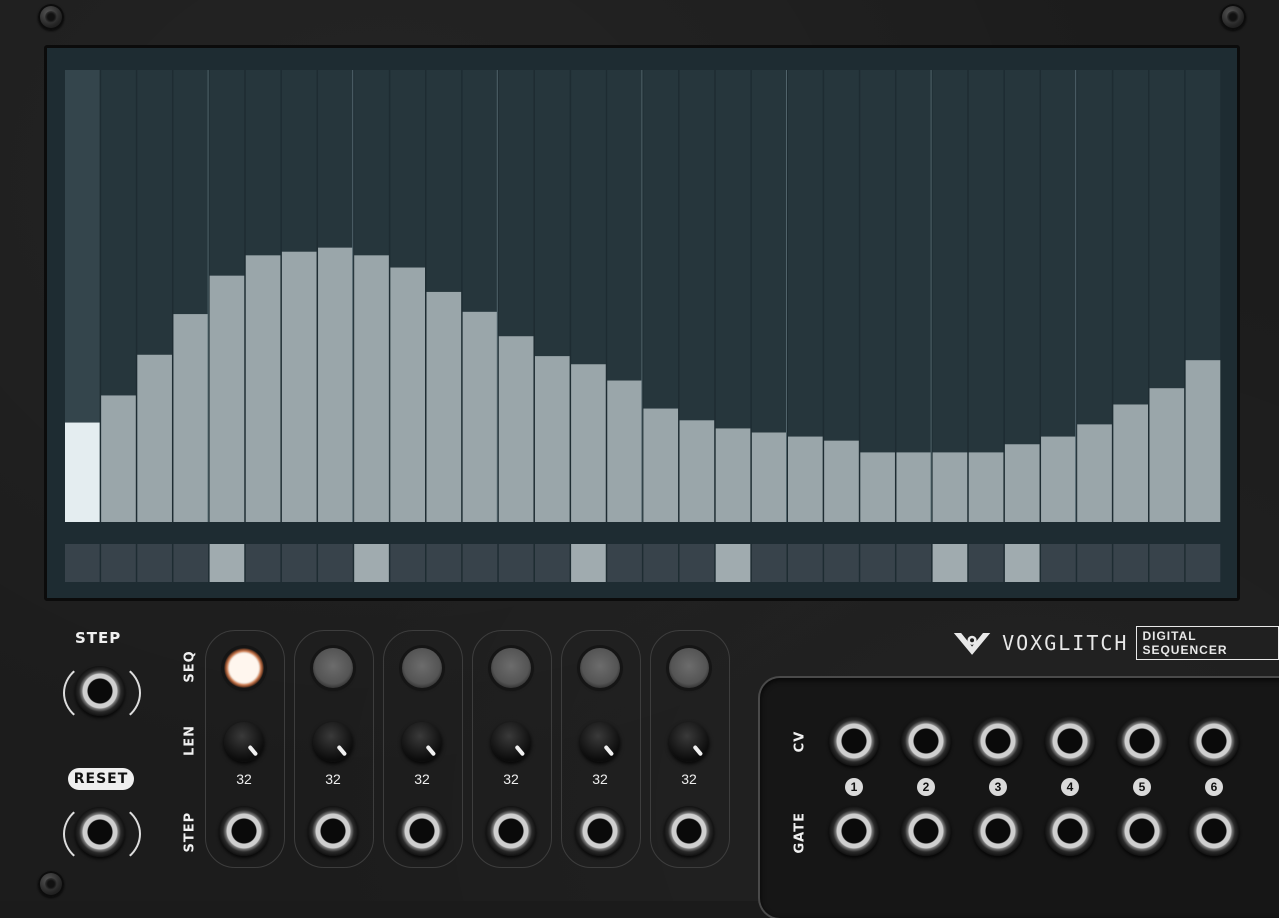  Describe the element at coordinates (511, 668) in the screenshot. I see `channel-4-select-button` at that location.